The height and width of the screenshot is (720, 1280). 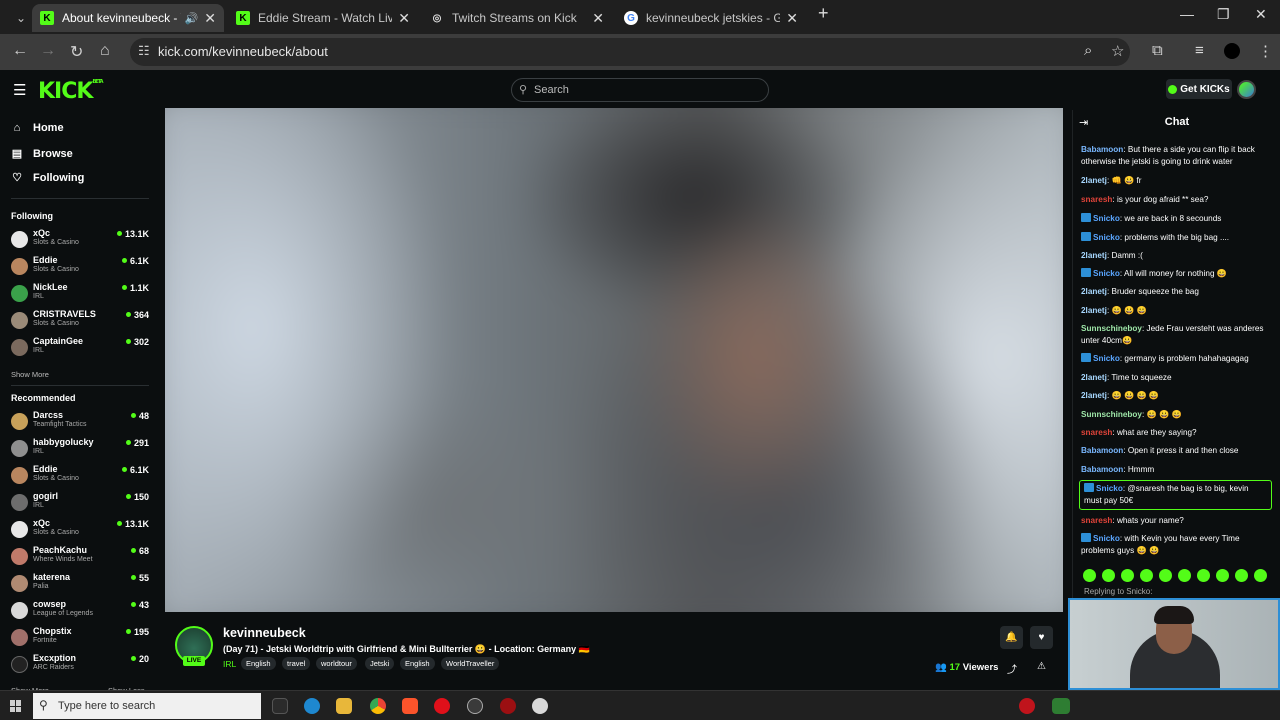 What do you see at coordinates (258, 663) in the screenshot?
I see `tag-english: English` at bounding box center [258, 663].